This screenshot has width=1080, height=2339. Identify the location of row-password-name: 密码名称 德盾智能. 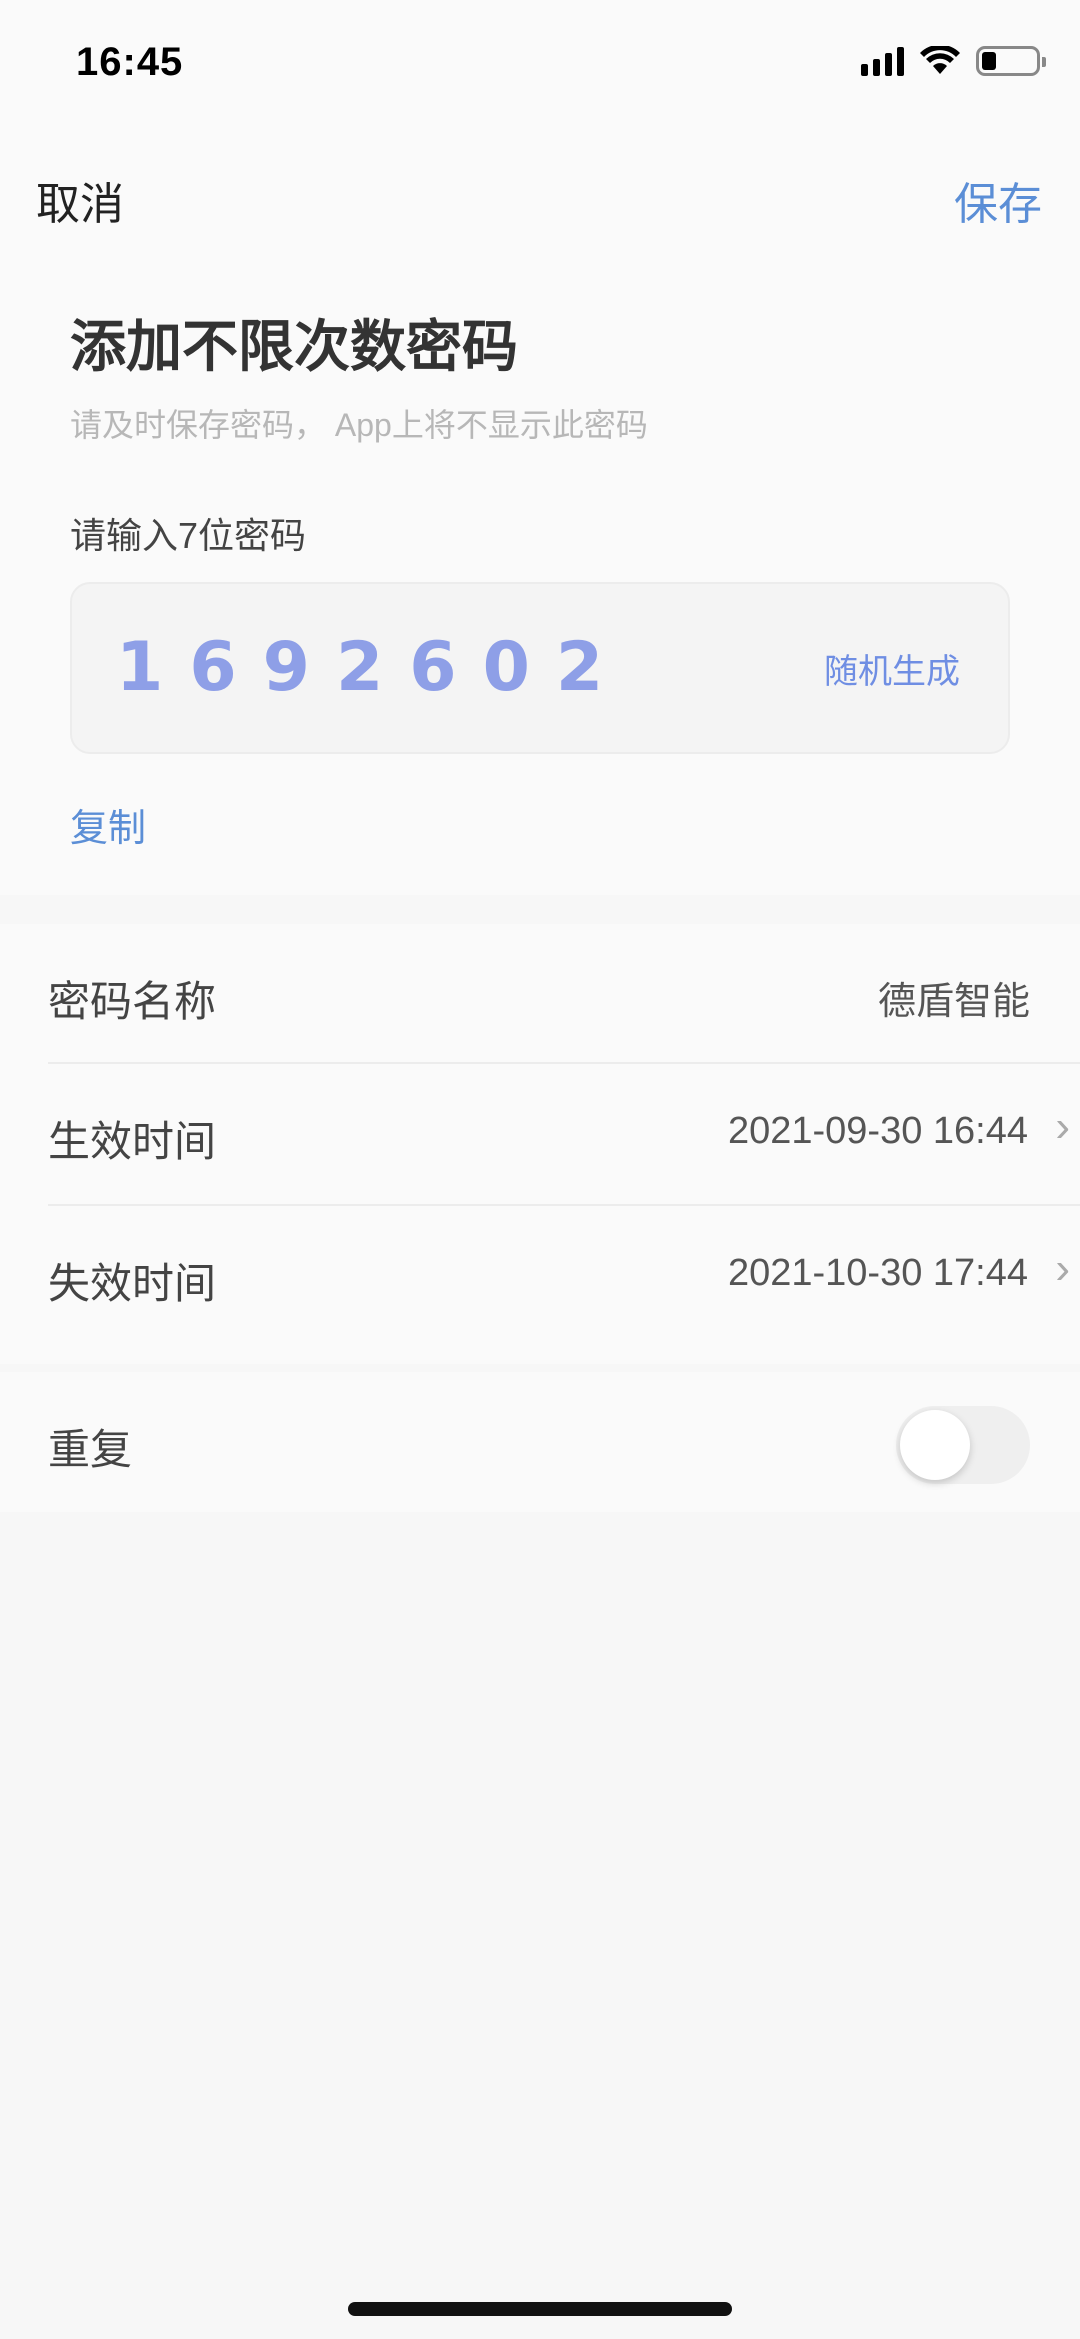
(564, 994).